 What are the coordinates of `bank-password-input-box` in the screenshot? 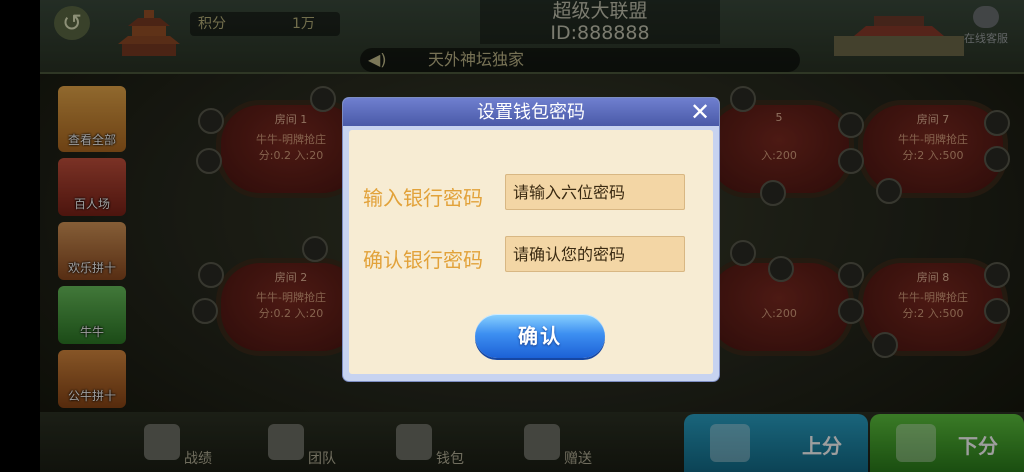 It's located at (595, 192).